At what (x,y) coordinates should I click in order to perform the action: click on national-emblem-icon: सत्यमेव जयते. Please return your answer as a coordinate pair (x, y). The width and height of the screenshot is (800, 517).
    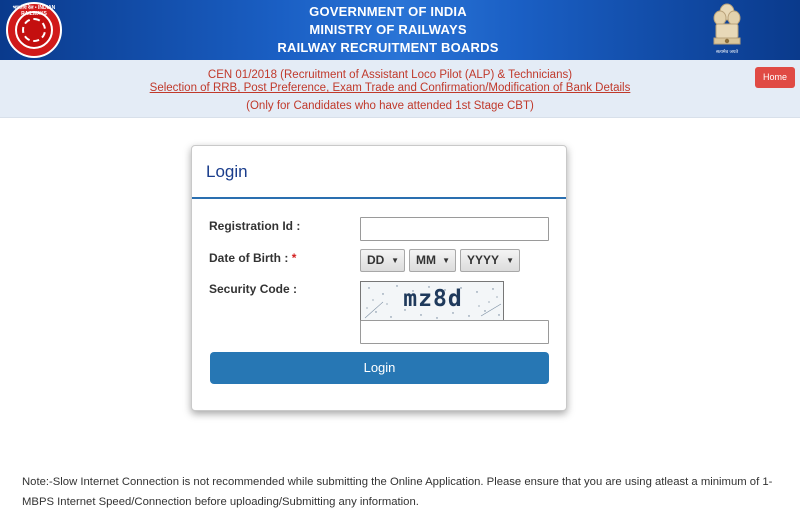
    Looking at the image, I should click on (727, 29).